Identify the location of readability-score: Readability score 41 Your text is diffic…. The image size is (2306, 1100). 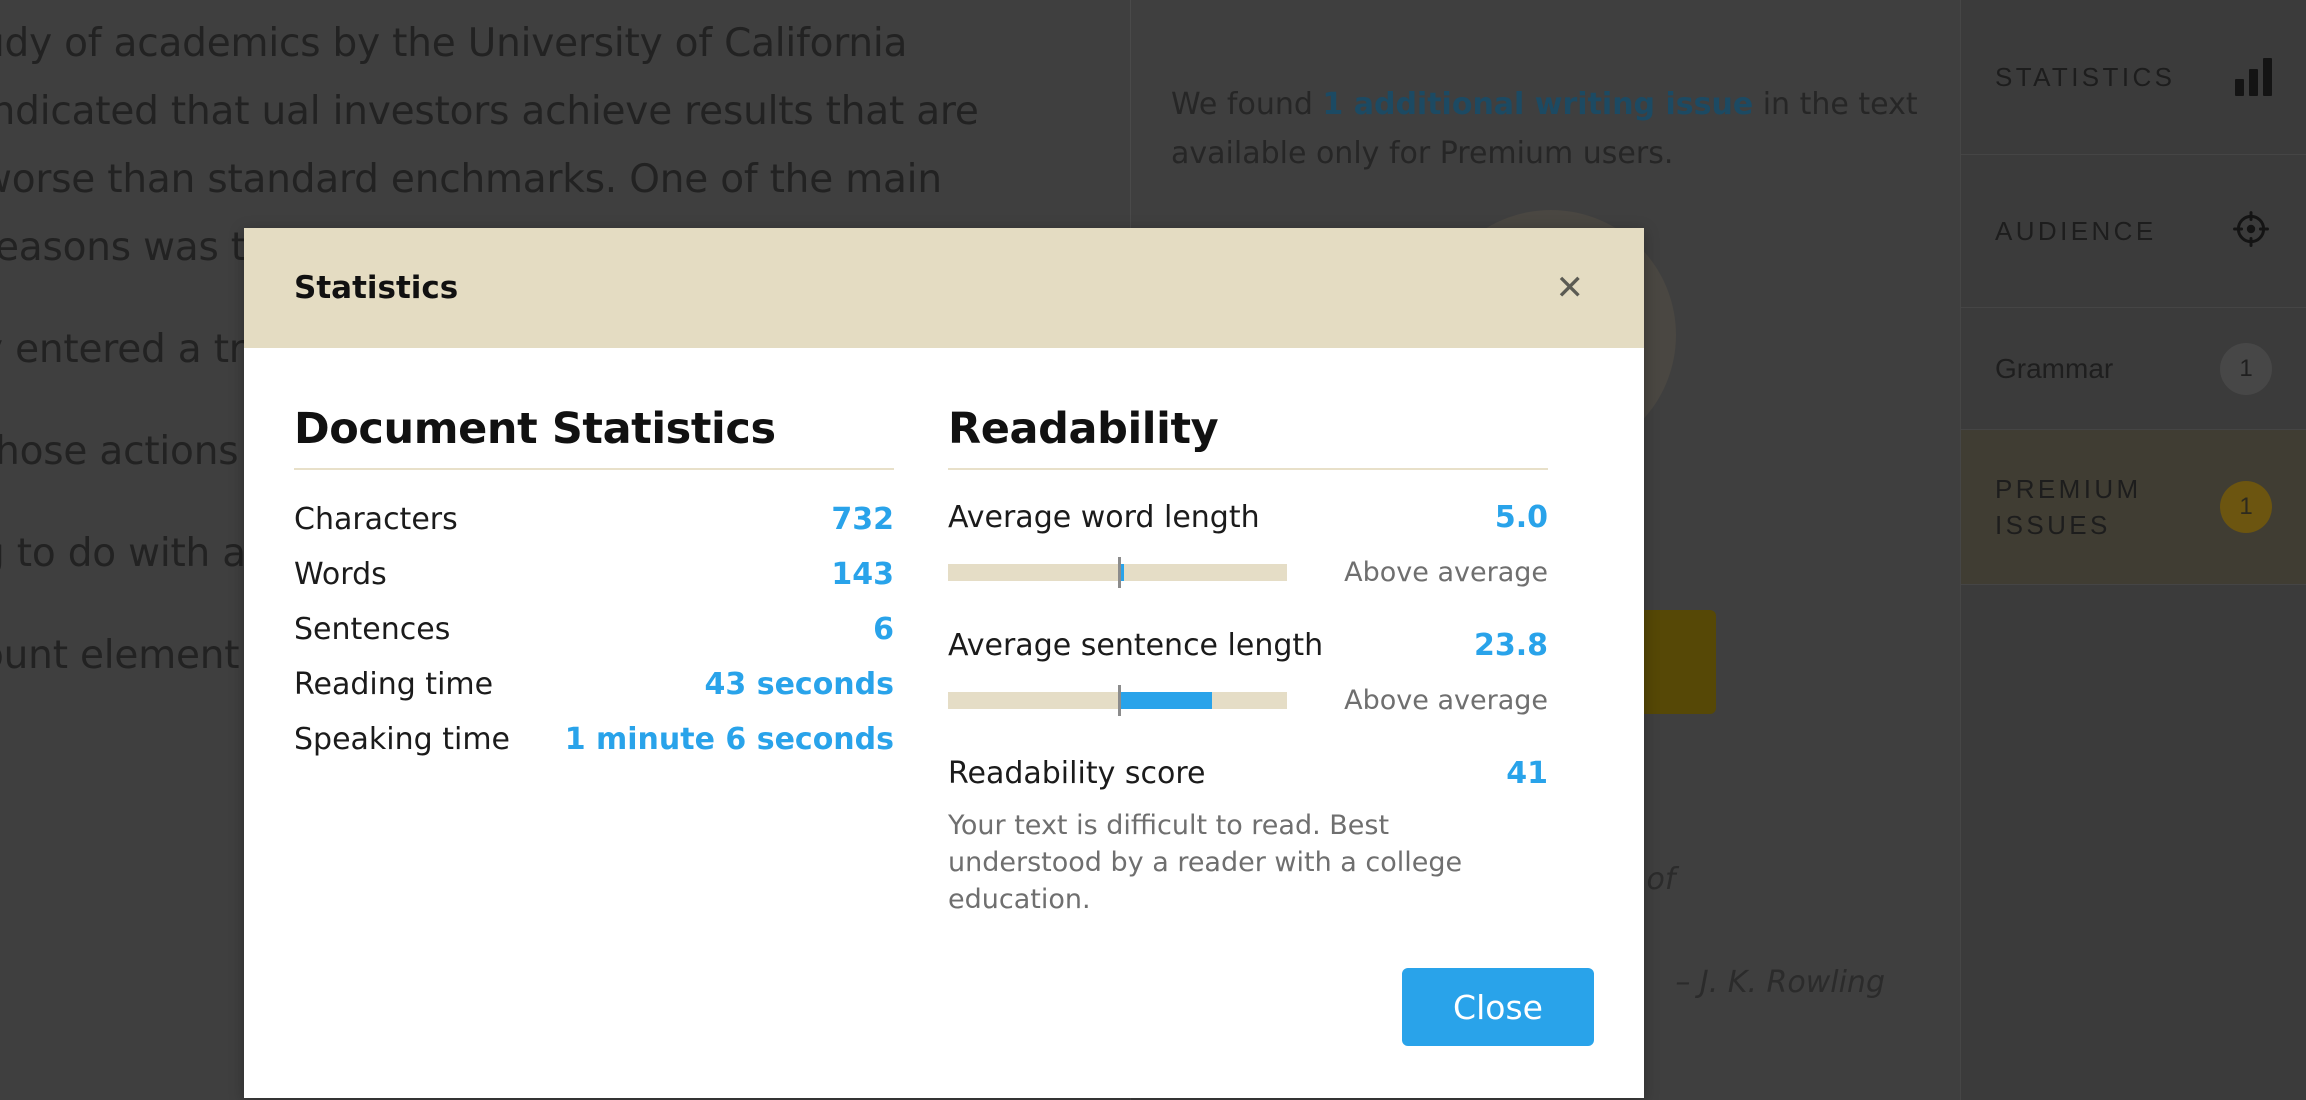
(1248, 827).